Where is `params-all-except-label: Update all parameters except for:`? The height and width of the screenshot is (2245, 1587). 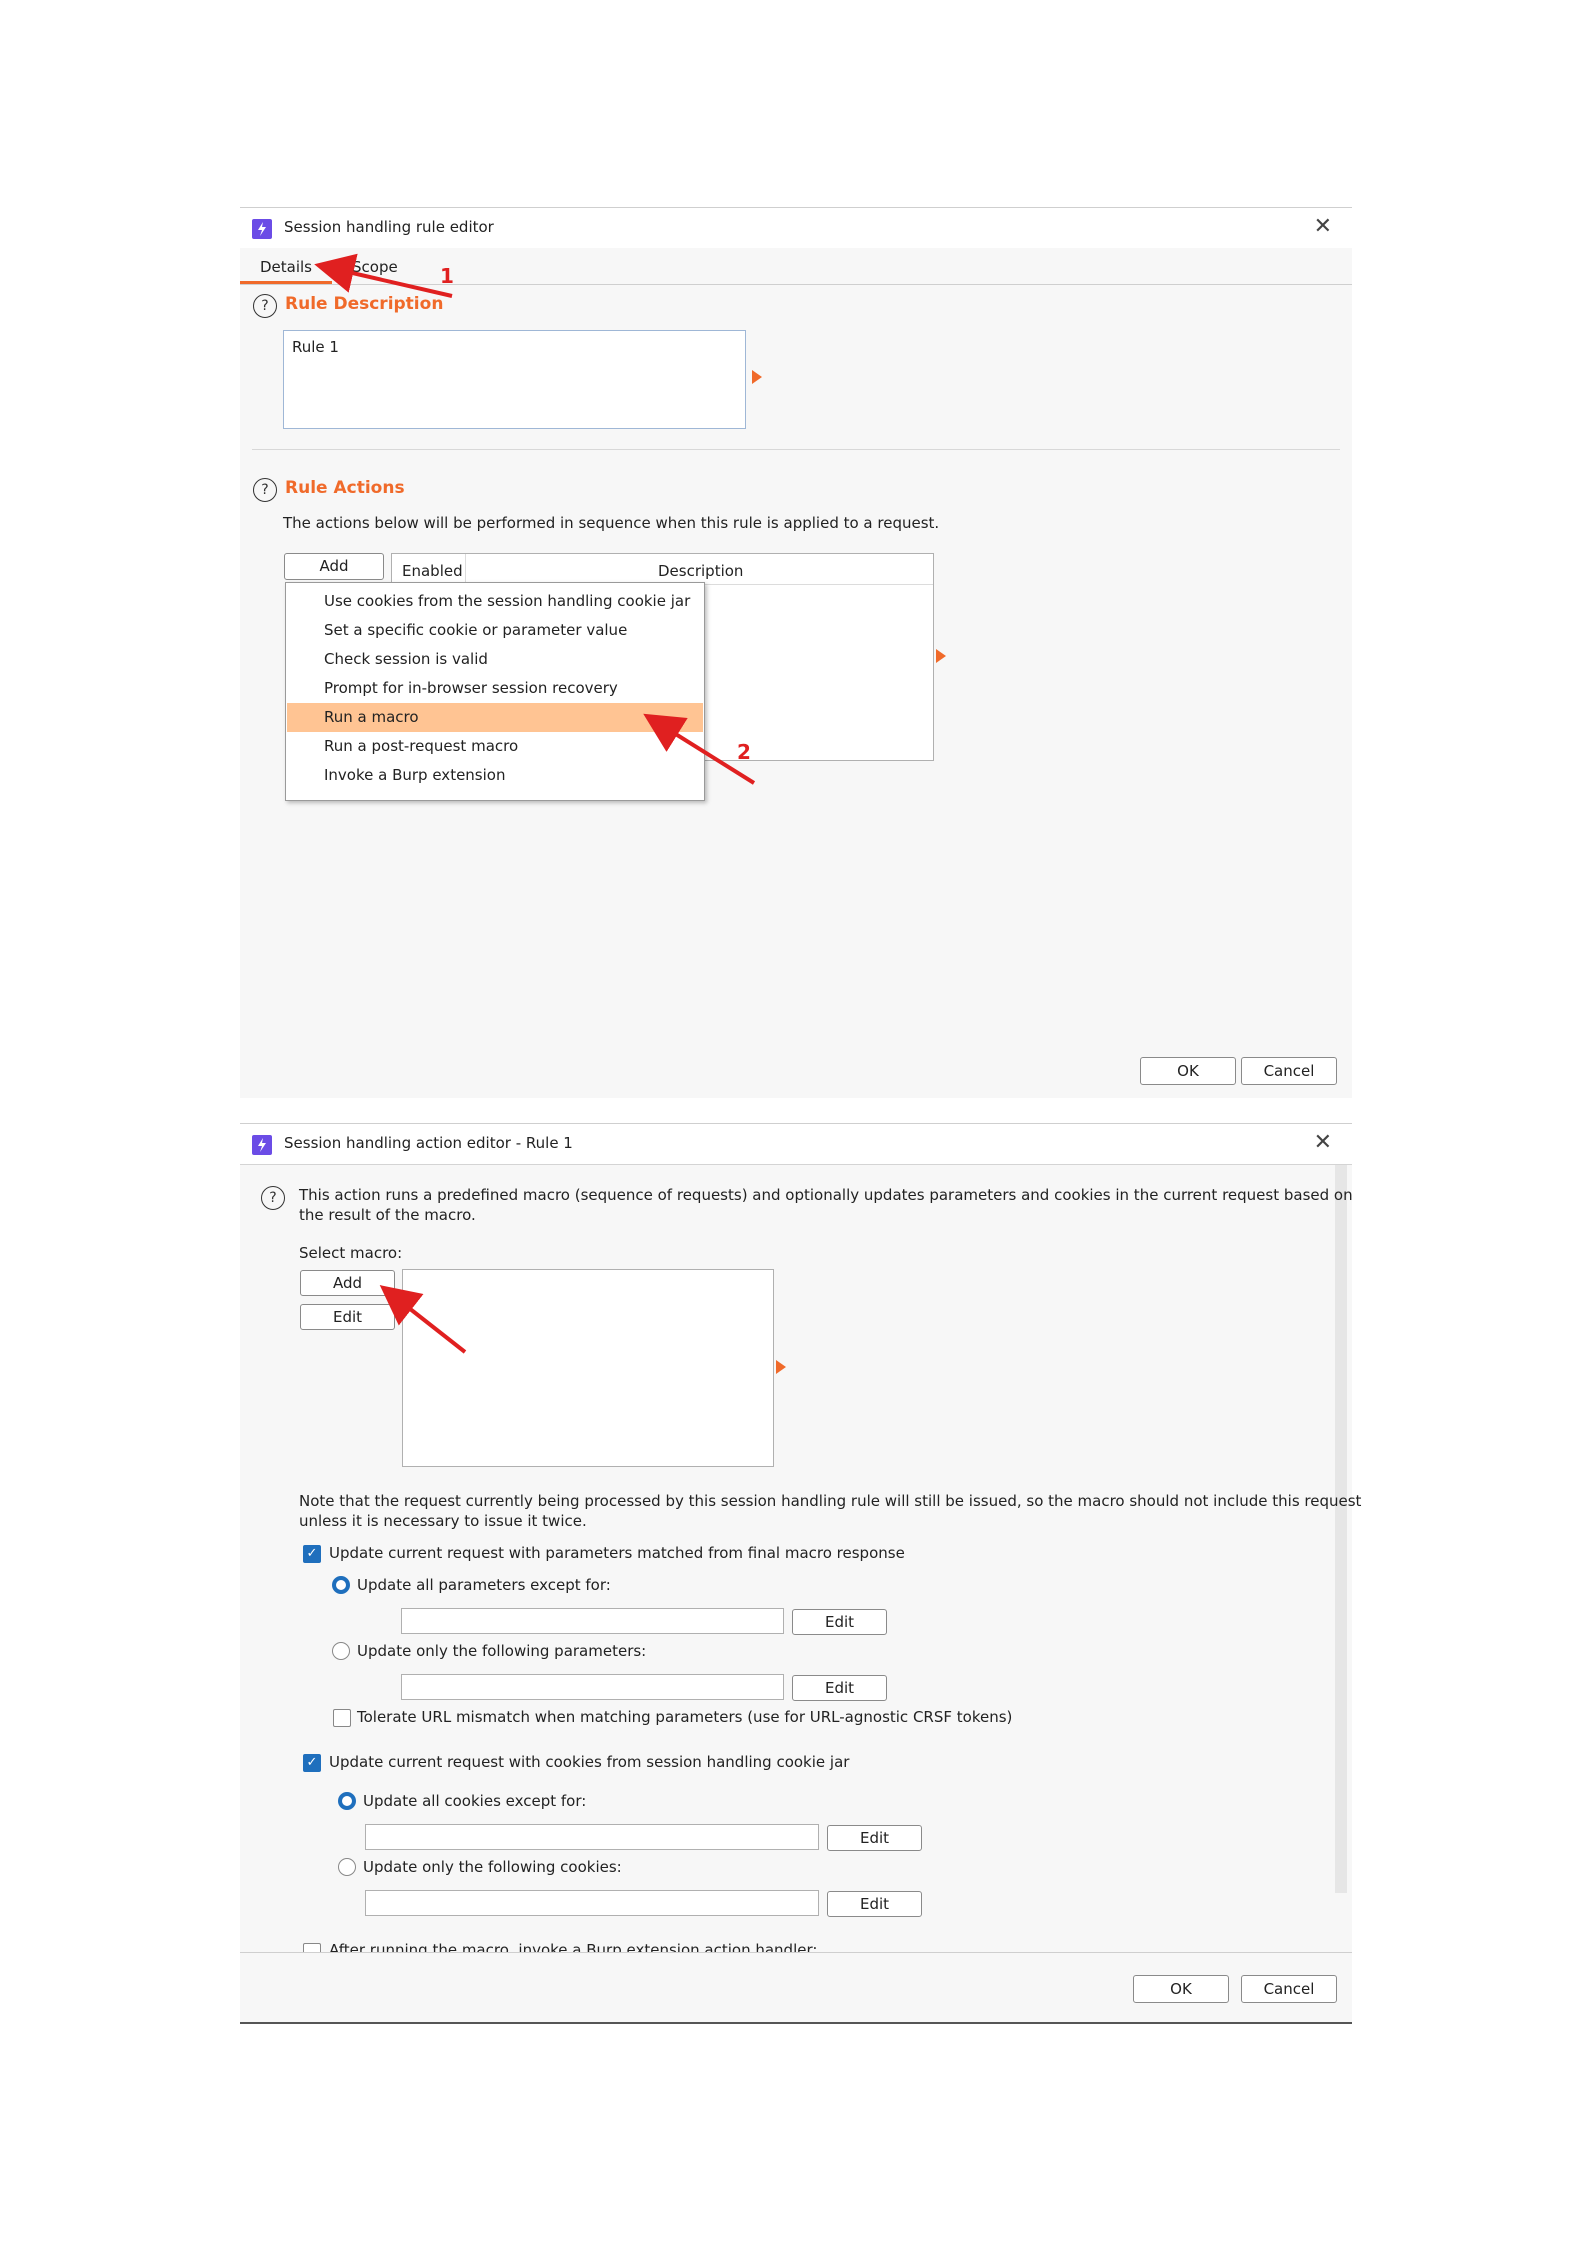 params-all-except-label: Update all parameters except for: is located at coordinates (484, 1585).